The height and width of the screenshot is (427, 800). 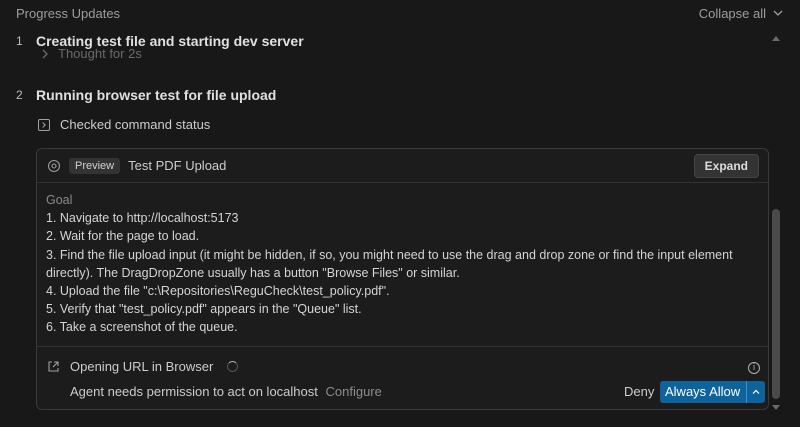 What do you see at coordinates (135, 124) in the screenshot?
I see `checked-status-label: Checked command status` at bounding box center [135, 124].